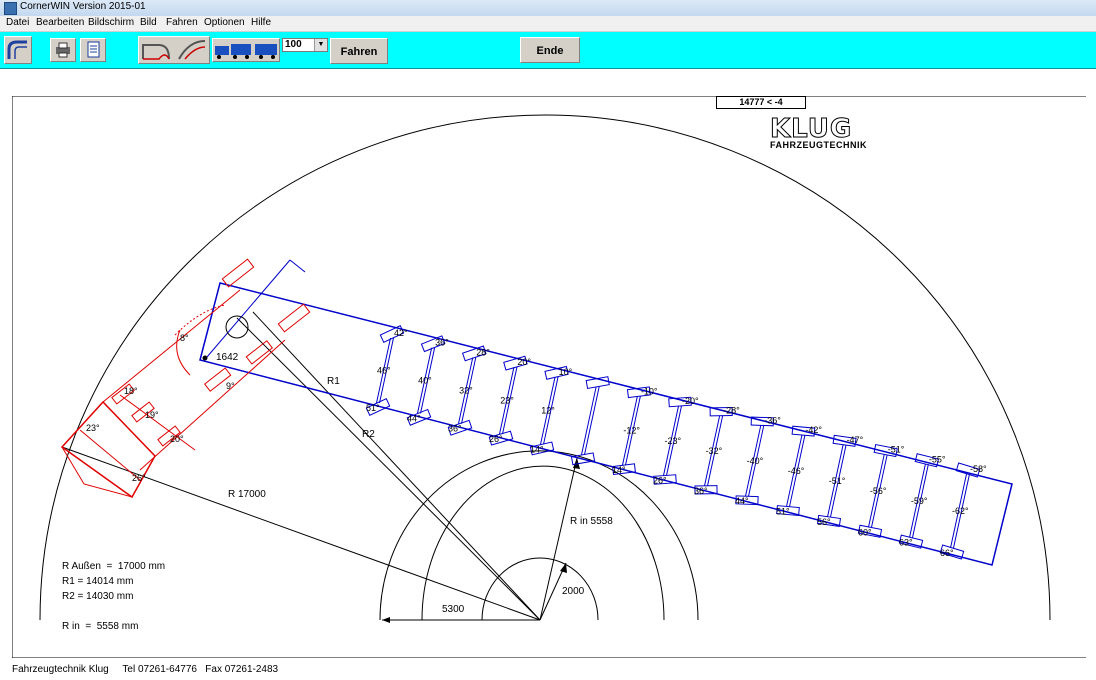  I want to click on truck-trailer-icon, so click(246, 51).